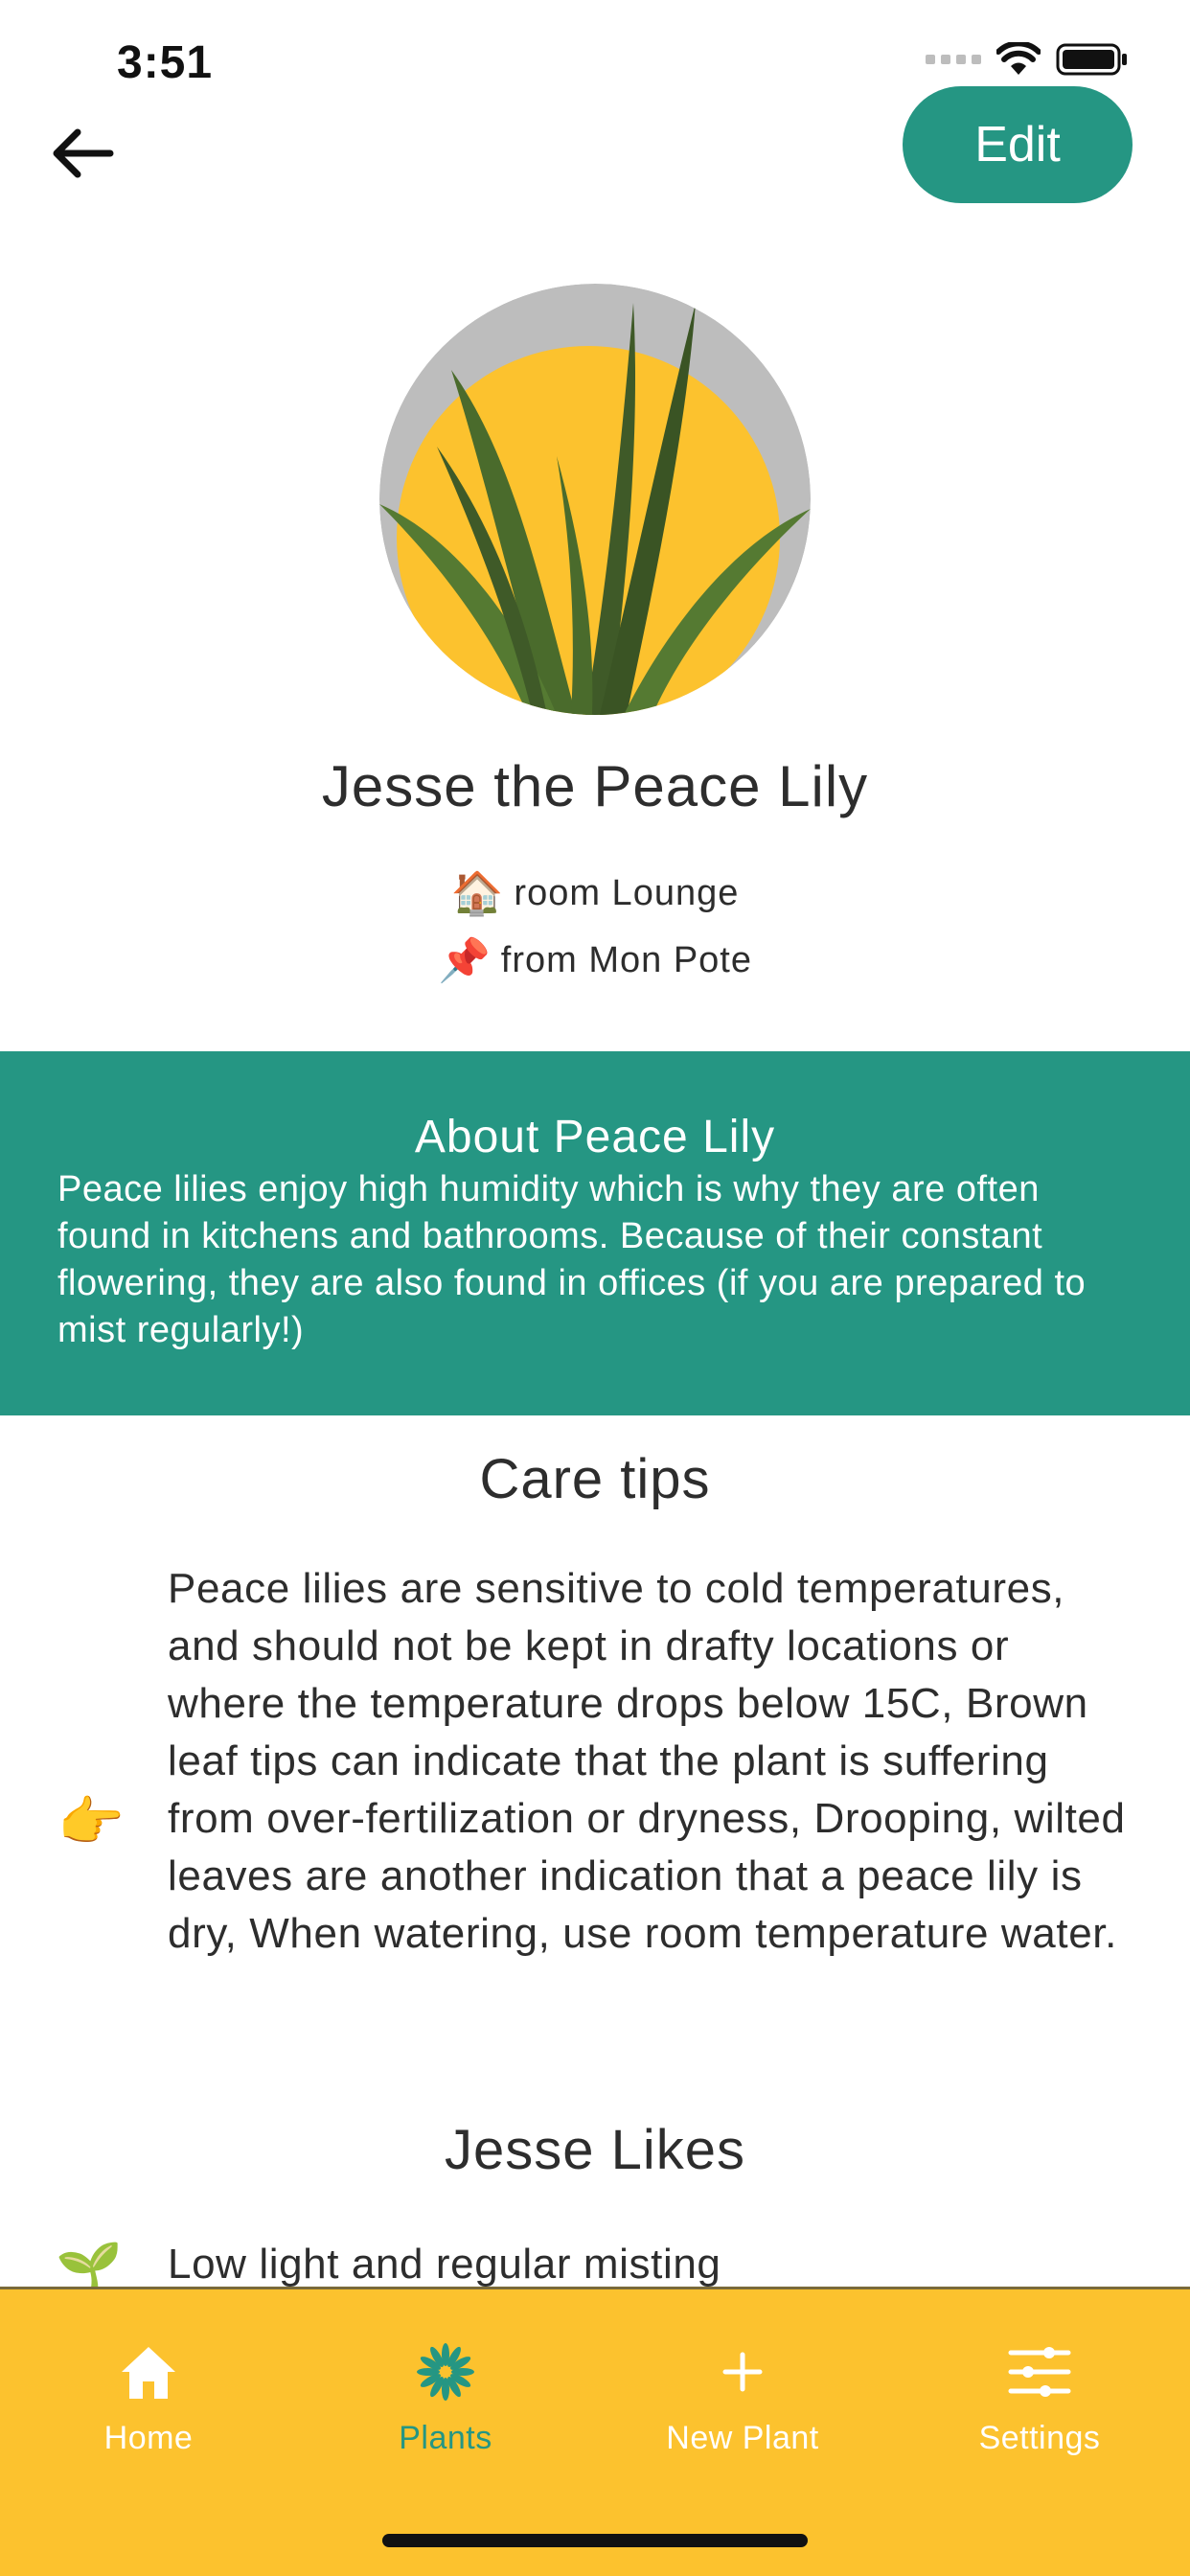 This screenshot has height=2576, width=1190. What do you see at coordinates (595, 499) in the screenshot?
I see `plant-avatar` at bounding box center [595, 499].